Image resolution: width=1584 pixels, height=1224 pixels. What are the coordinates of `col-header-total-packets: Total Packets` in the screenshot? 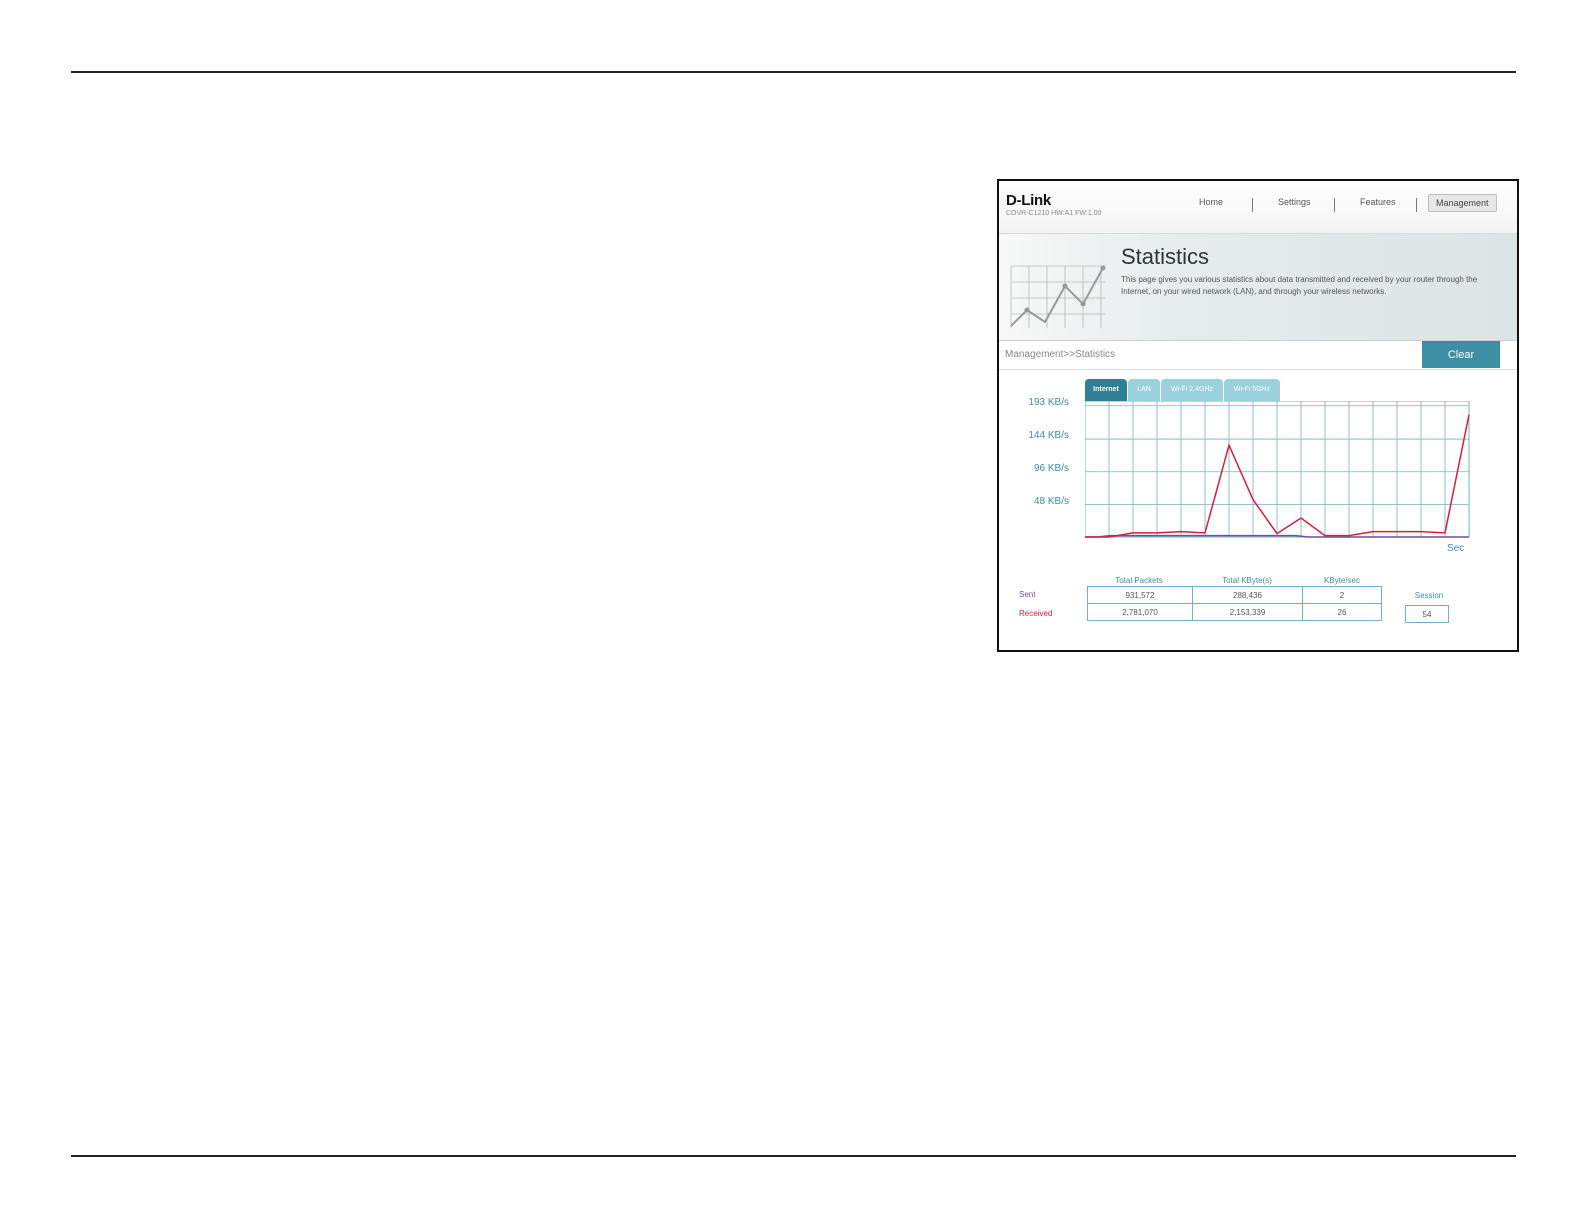 It's located at (1139, 580).